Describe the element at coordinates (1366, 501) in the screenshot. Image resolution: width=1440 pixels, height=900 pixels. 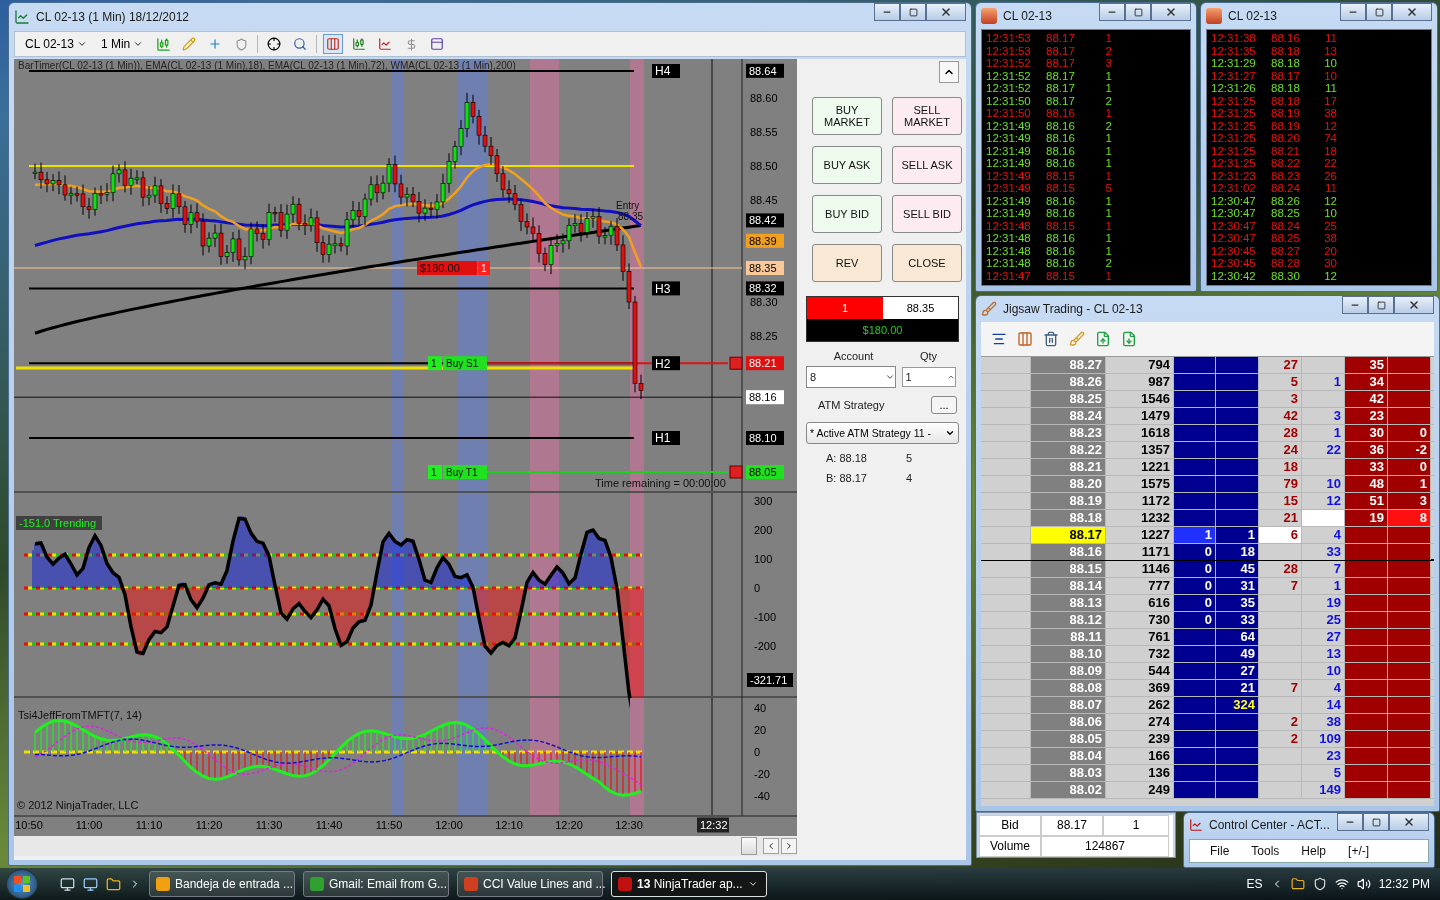
I see `ladder-cell: 51` at that location.